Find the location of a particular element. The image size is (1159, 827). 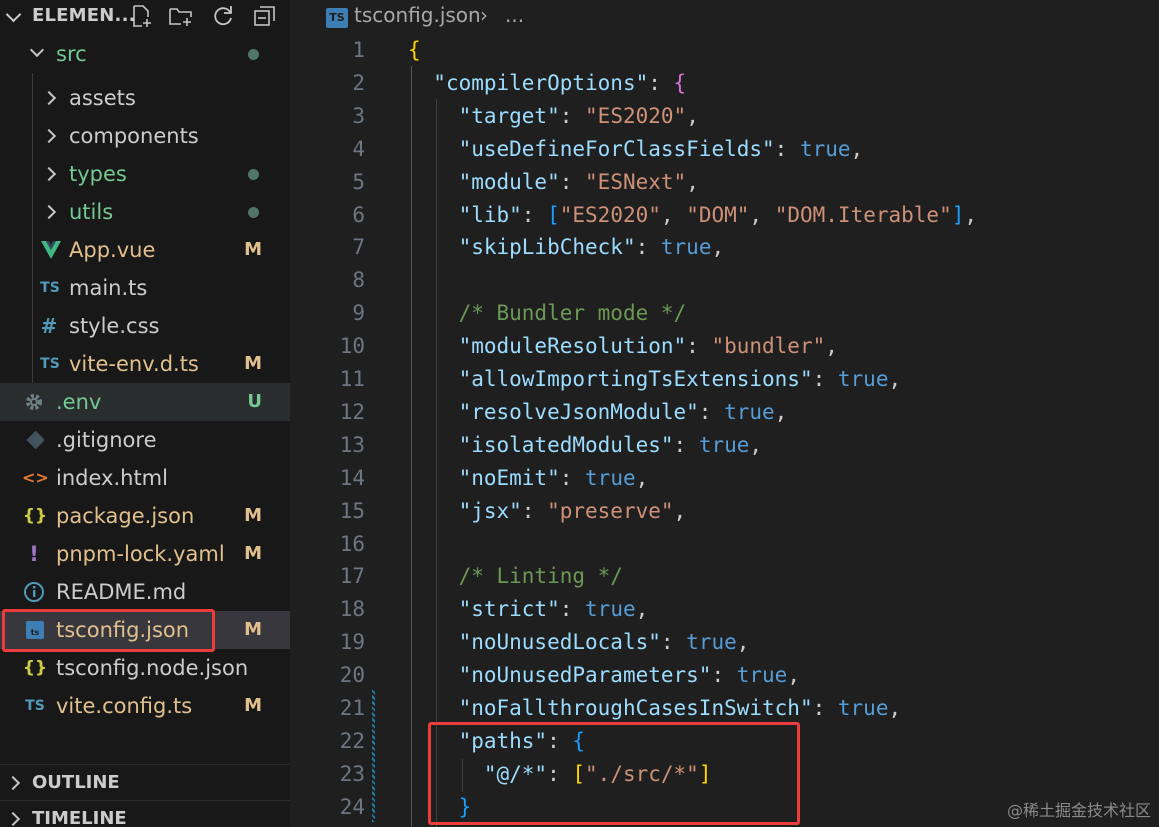

git-icon is located at coordinates (35, 440).